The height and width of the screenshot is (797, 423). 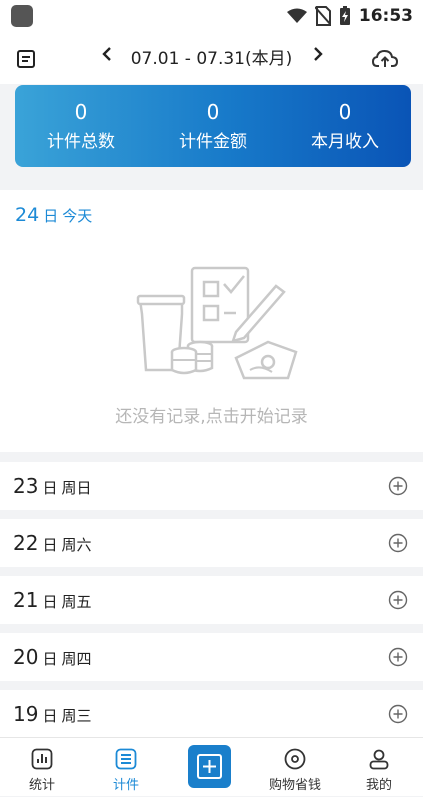 I want to click on day-number: 23, so click(x=26, y=486).